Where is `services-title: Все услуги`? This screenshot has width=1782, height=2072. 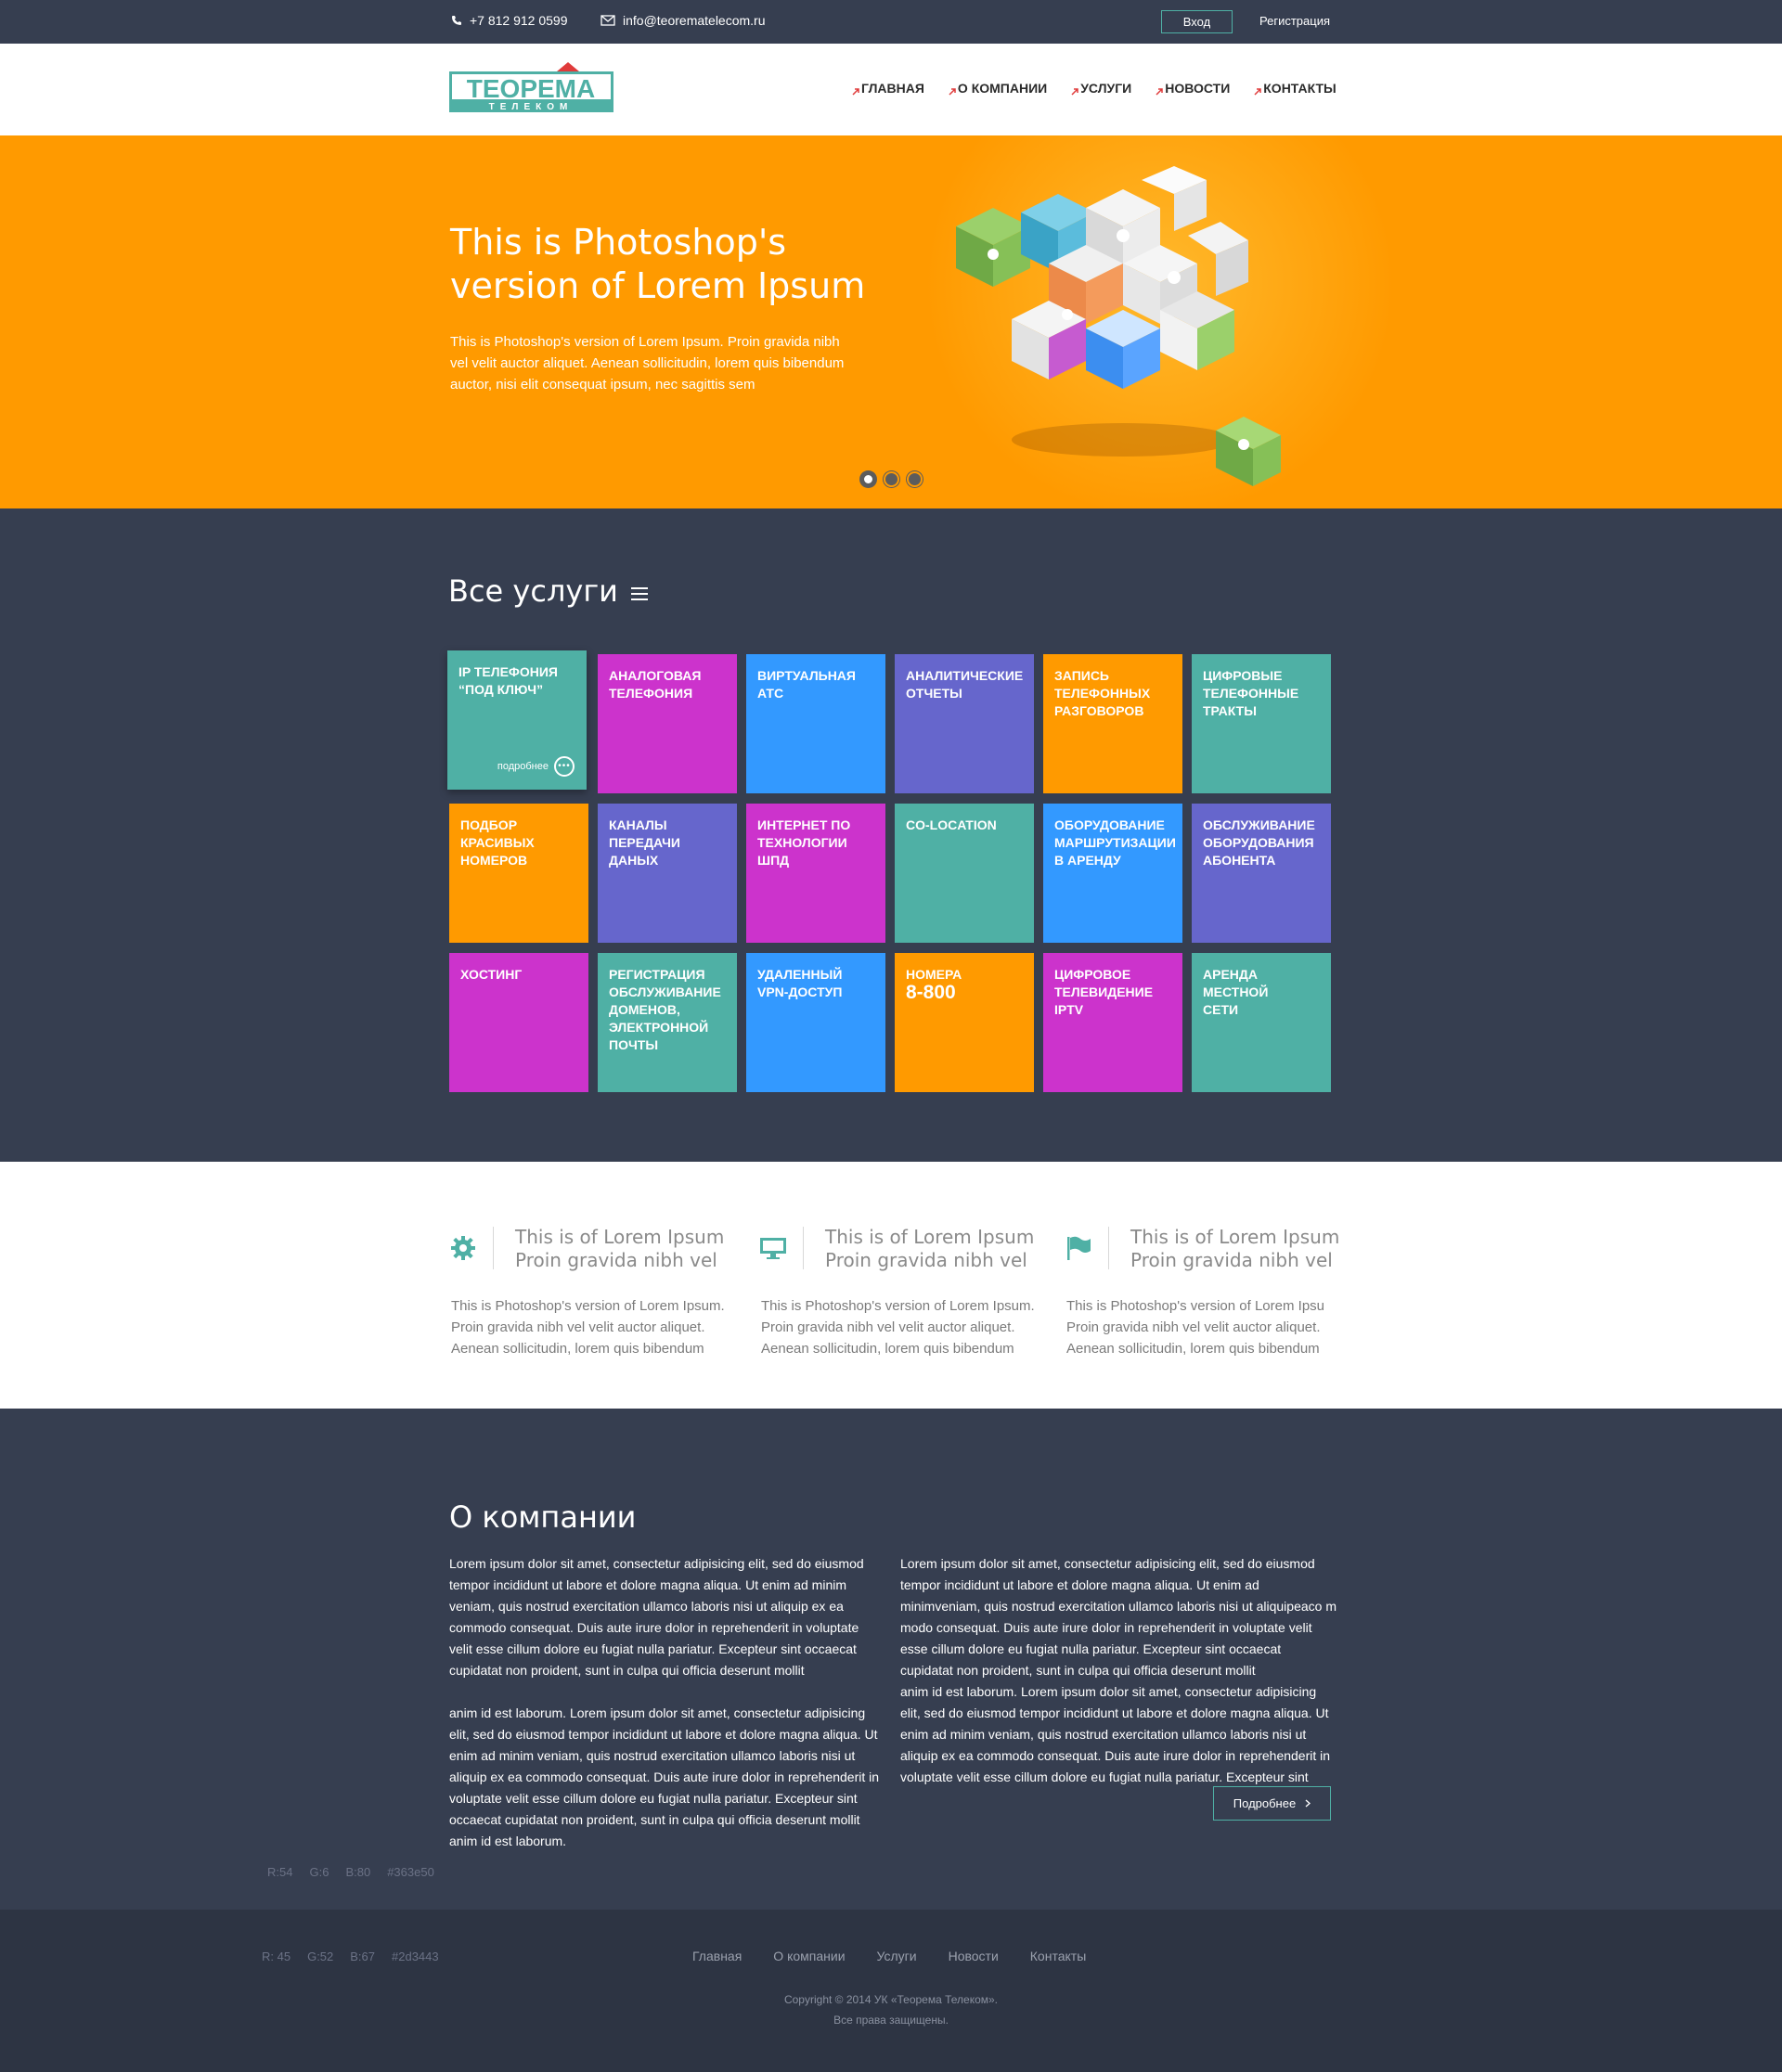 services-title: Все услуги is located at coordinates (533, 591).